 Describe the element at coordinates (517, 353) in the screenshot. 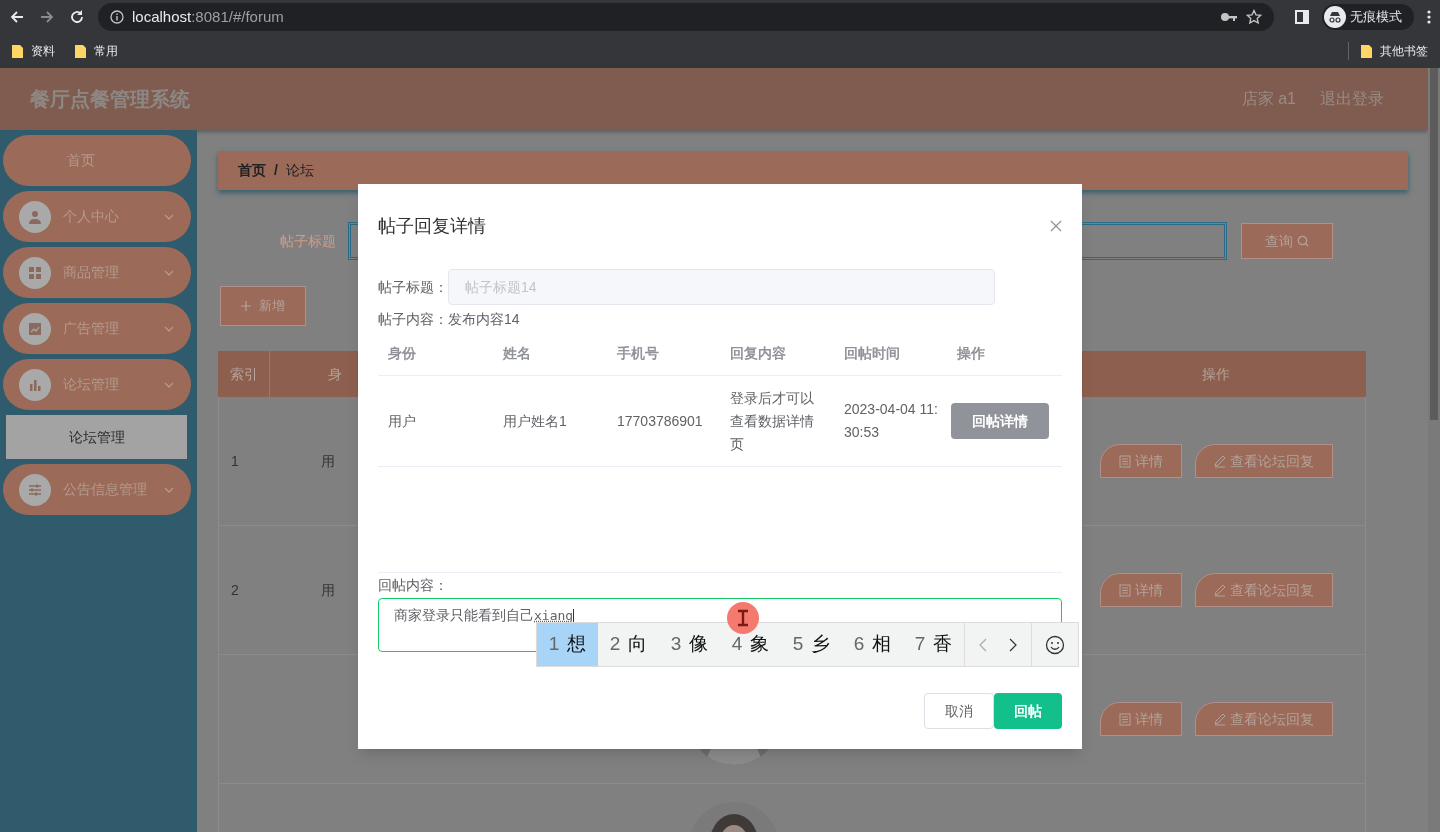

I see `column-header: 姓名` at that location.